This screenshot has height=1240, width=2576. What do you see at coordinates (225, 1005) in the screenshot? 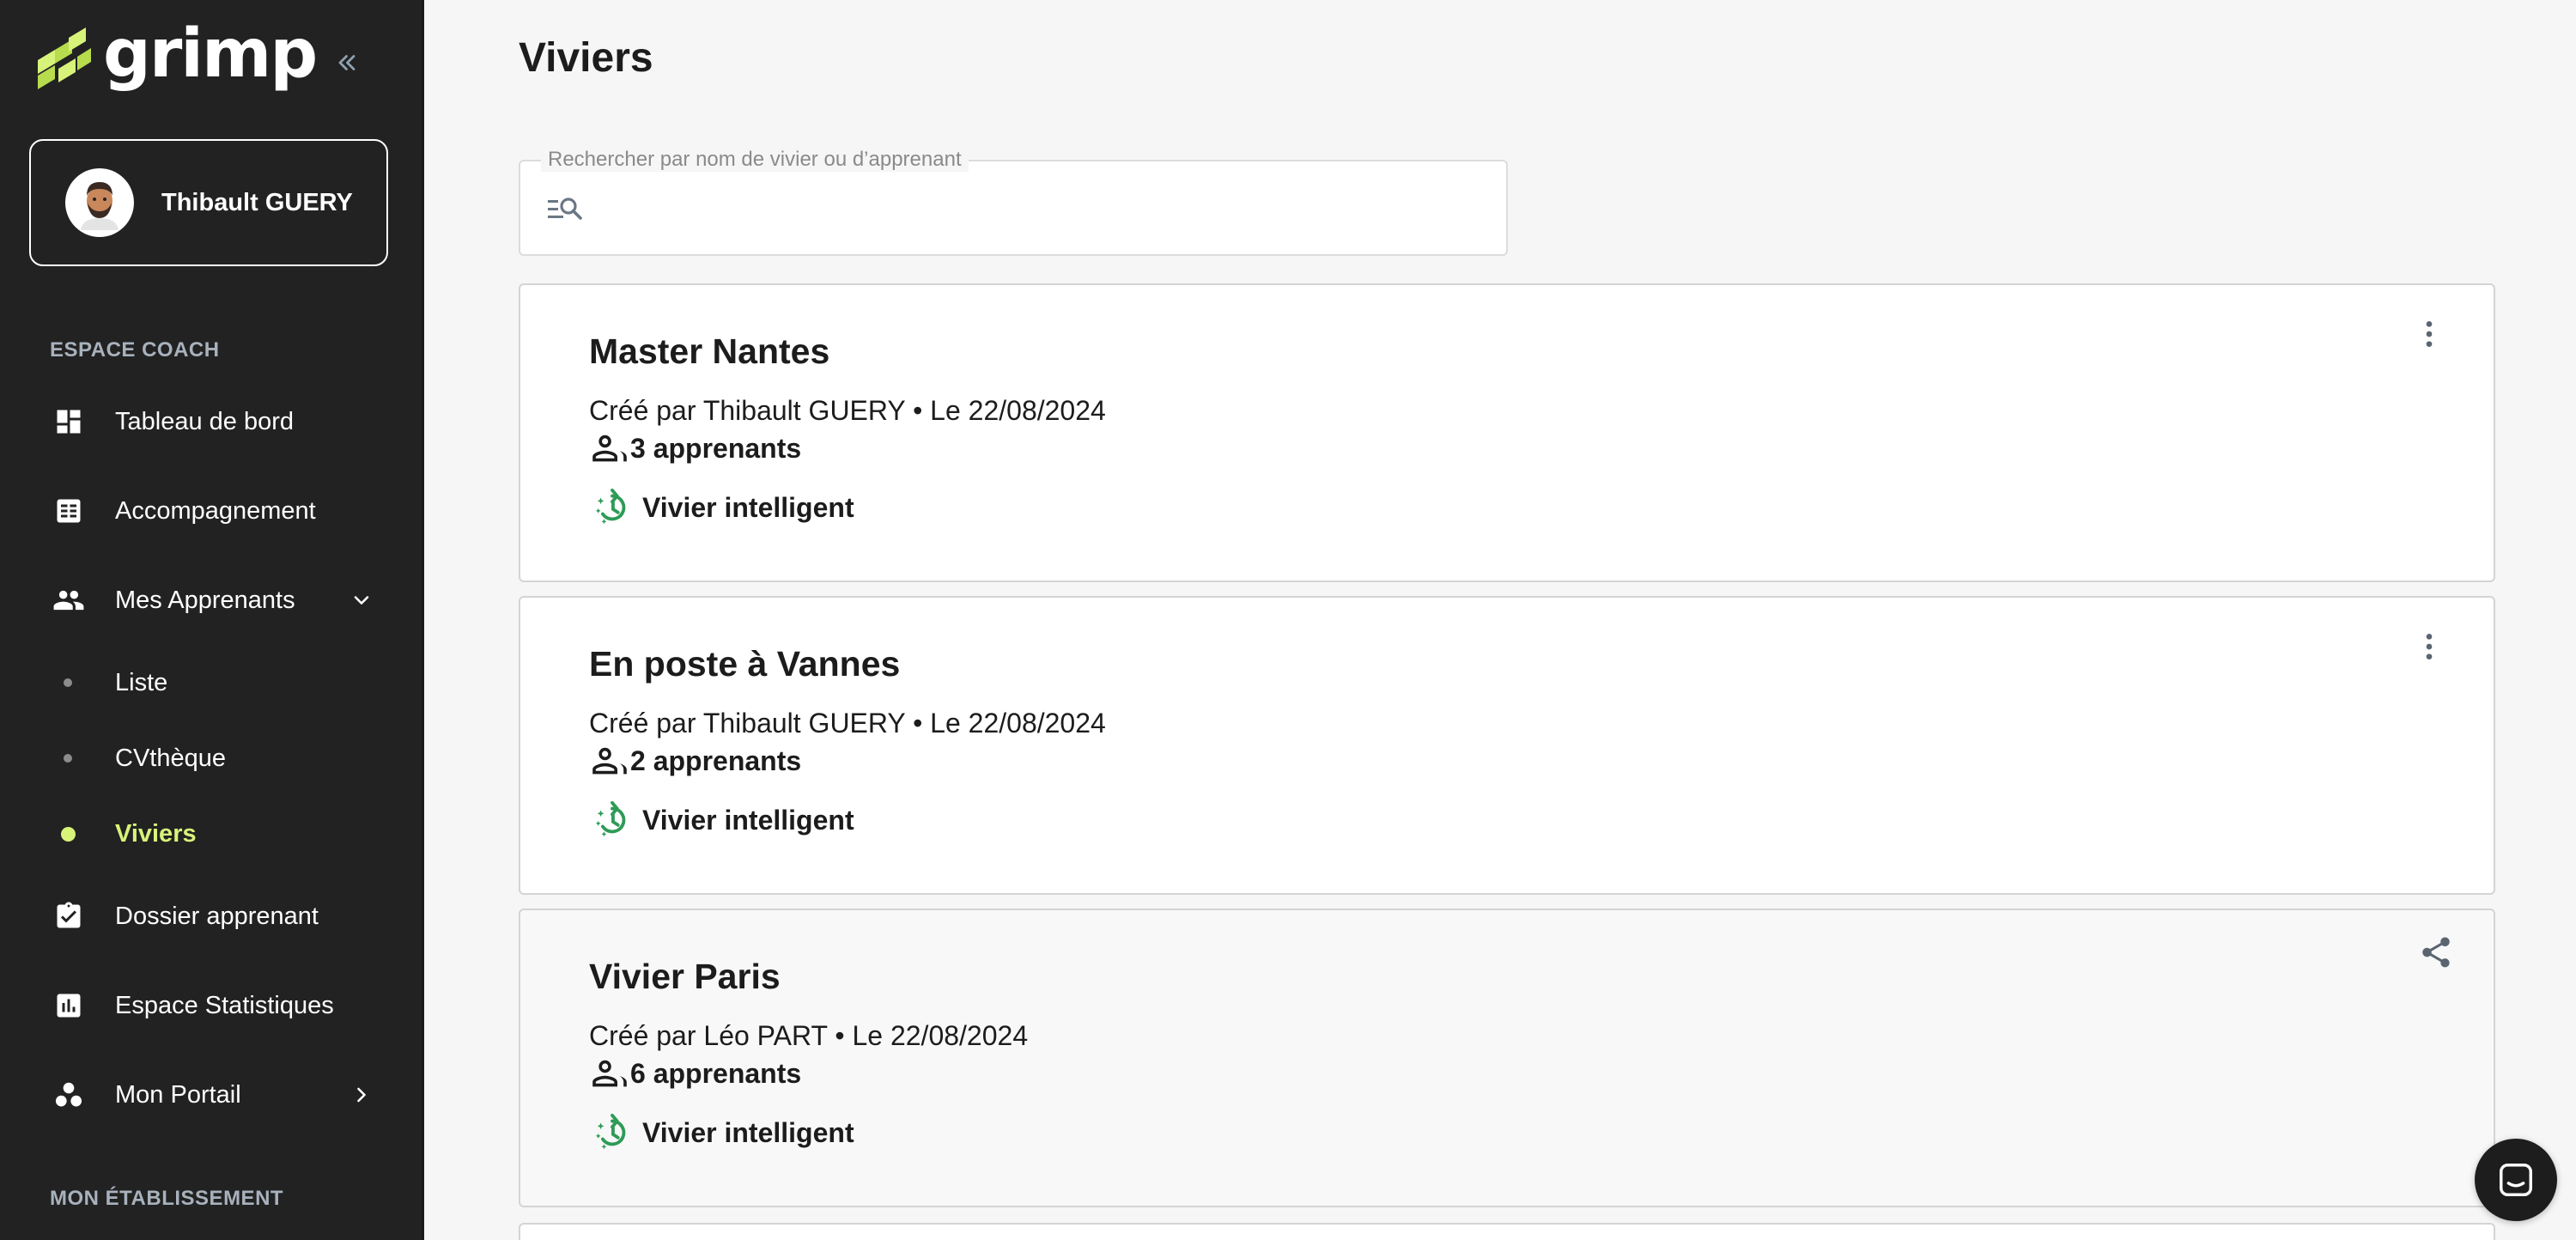
I see `sidebar-item-label: Espace Statistiques` at bounding box center [225, 1005].